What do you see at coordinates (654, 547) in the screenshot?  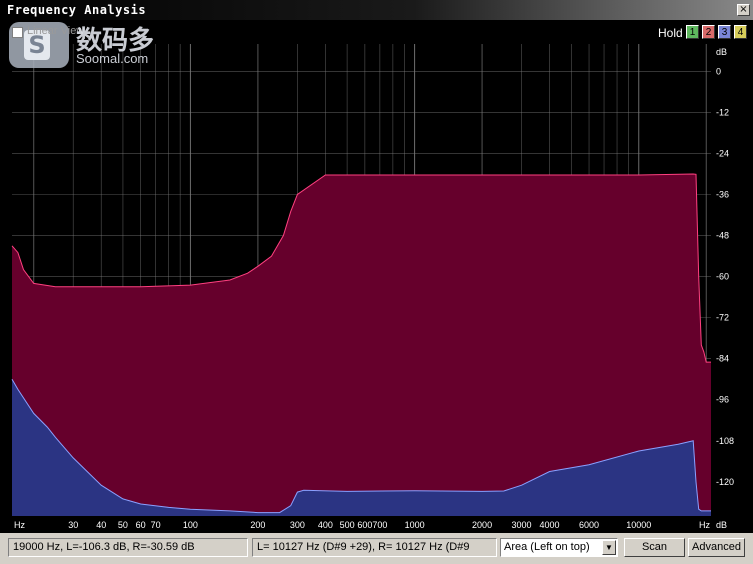 I see `scan-button: Scan` at bounding box center [654, 547].